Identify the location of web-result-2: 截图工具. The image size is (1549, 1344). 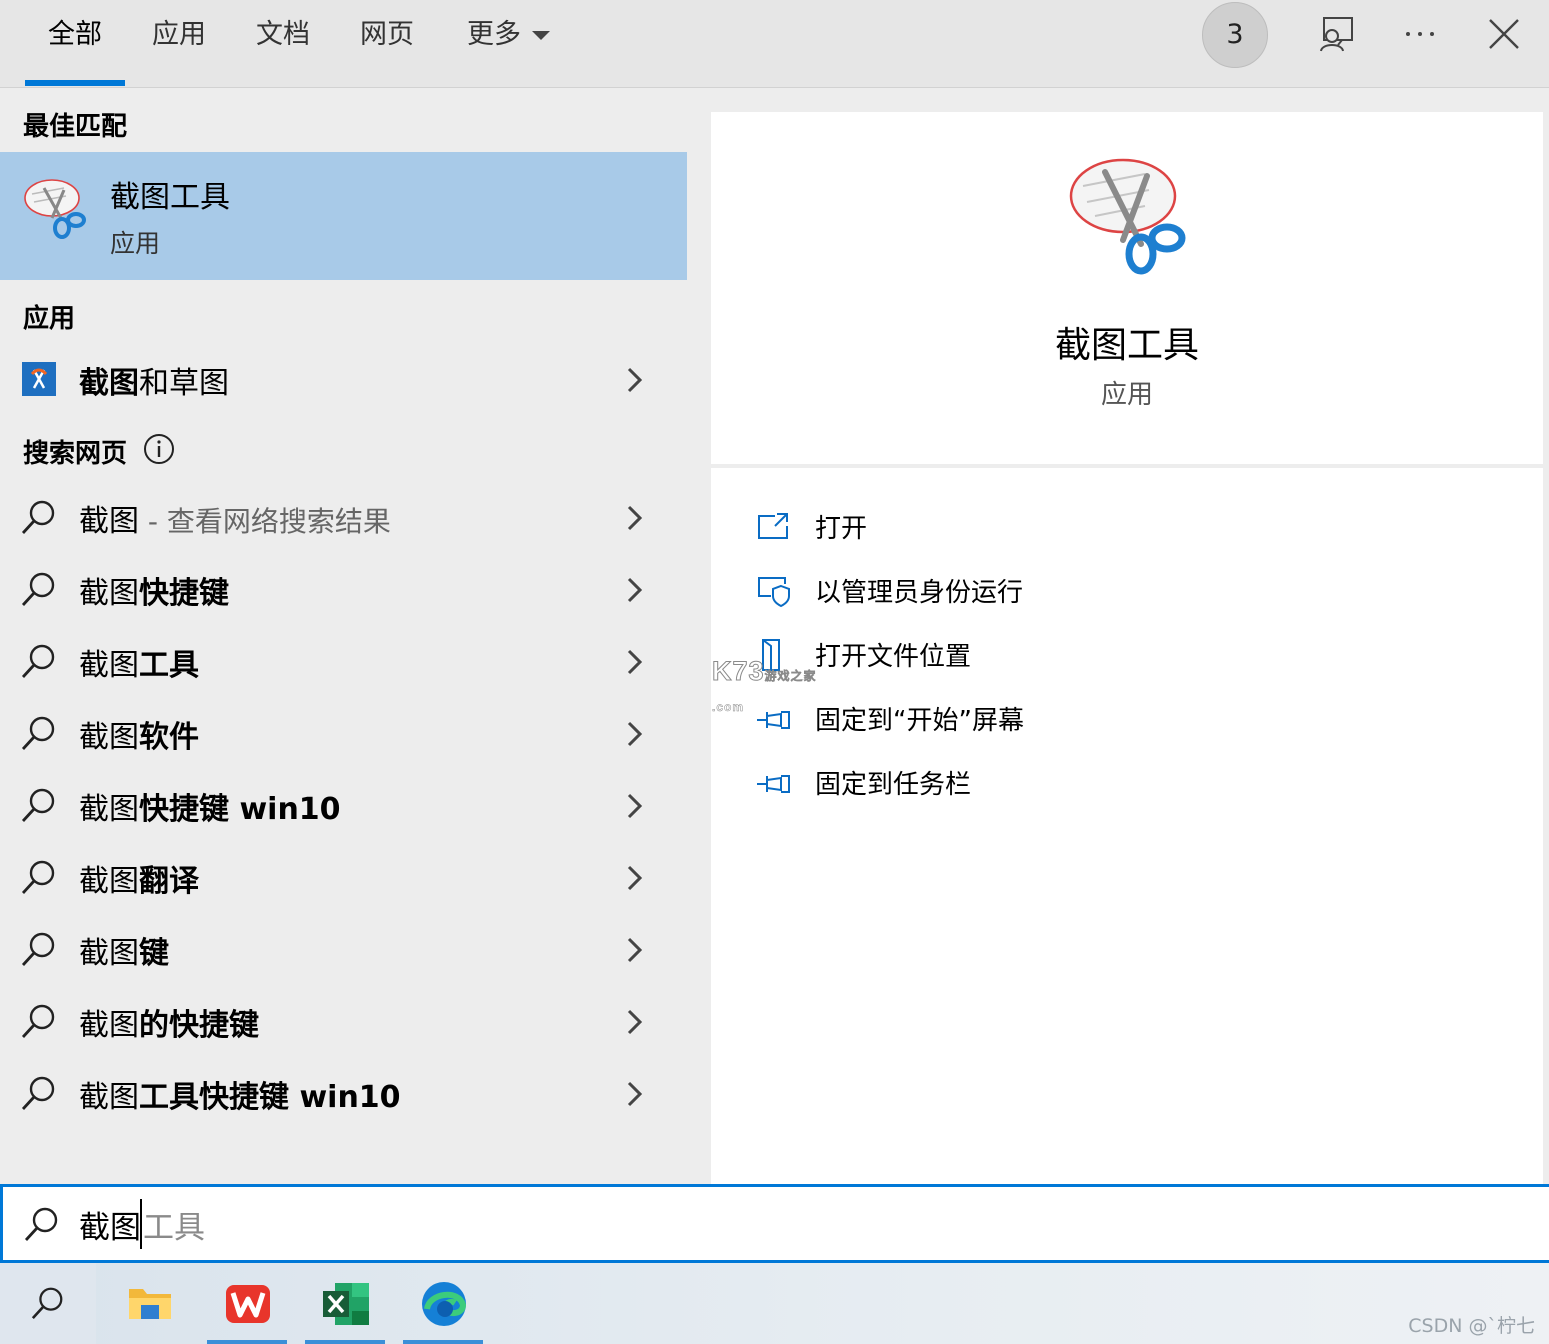
(343, 662).